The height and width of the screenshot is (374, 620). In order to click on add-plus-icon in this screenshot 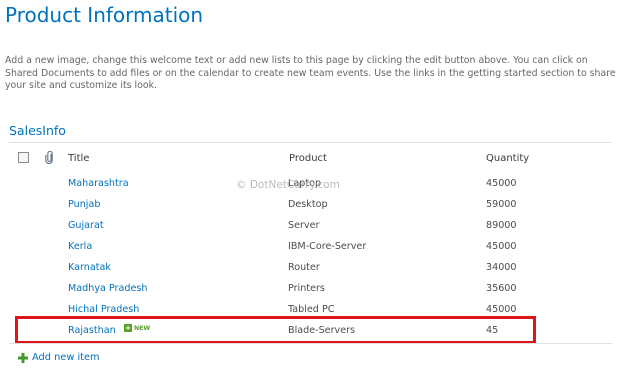, I will do `click(23, 358)`.